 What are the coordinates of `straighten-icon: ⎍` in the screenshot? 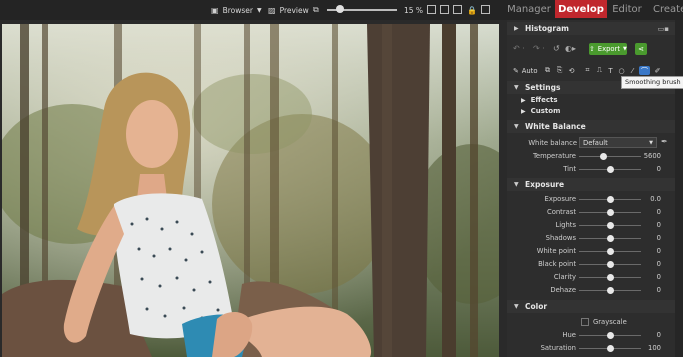 It's located at (599, 70).